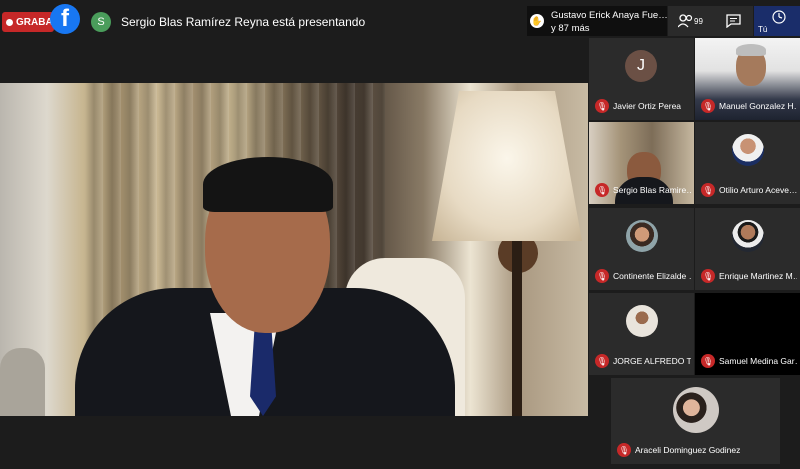 This screenshot has width=800, height=469. I want to click on lamp-shade, so click(507, 166).